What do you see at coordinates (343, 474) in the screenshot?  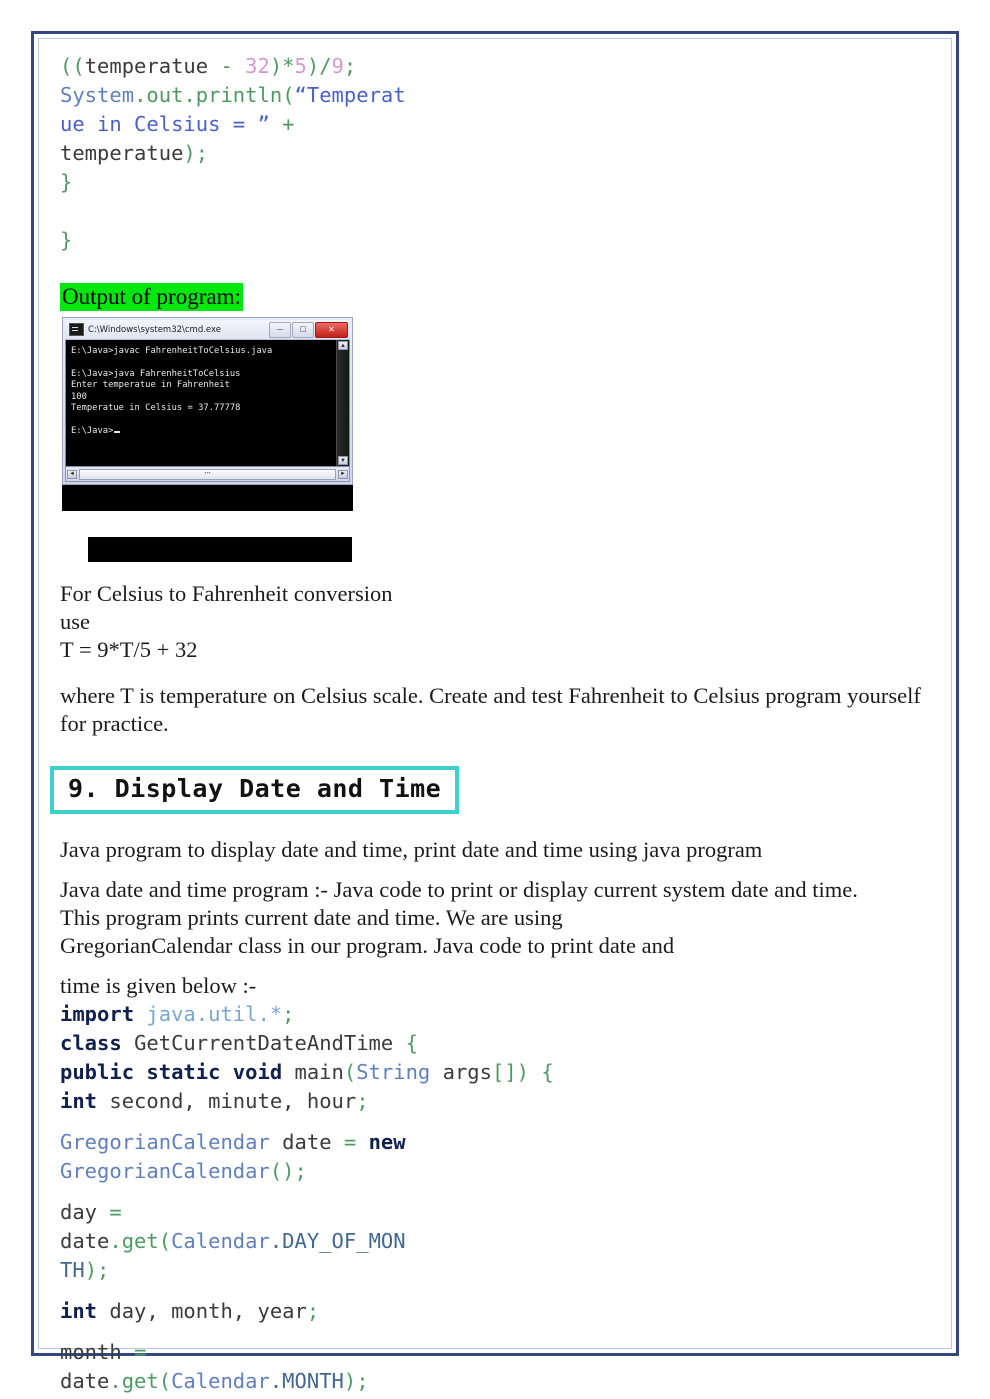 I see `scroll-right-icon: ►` at bounding box center [343, 474].